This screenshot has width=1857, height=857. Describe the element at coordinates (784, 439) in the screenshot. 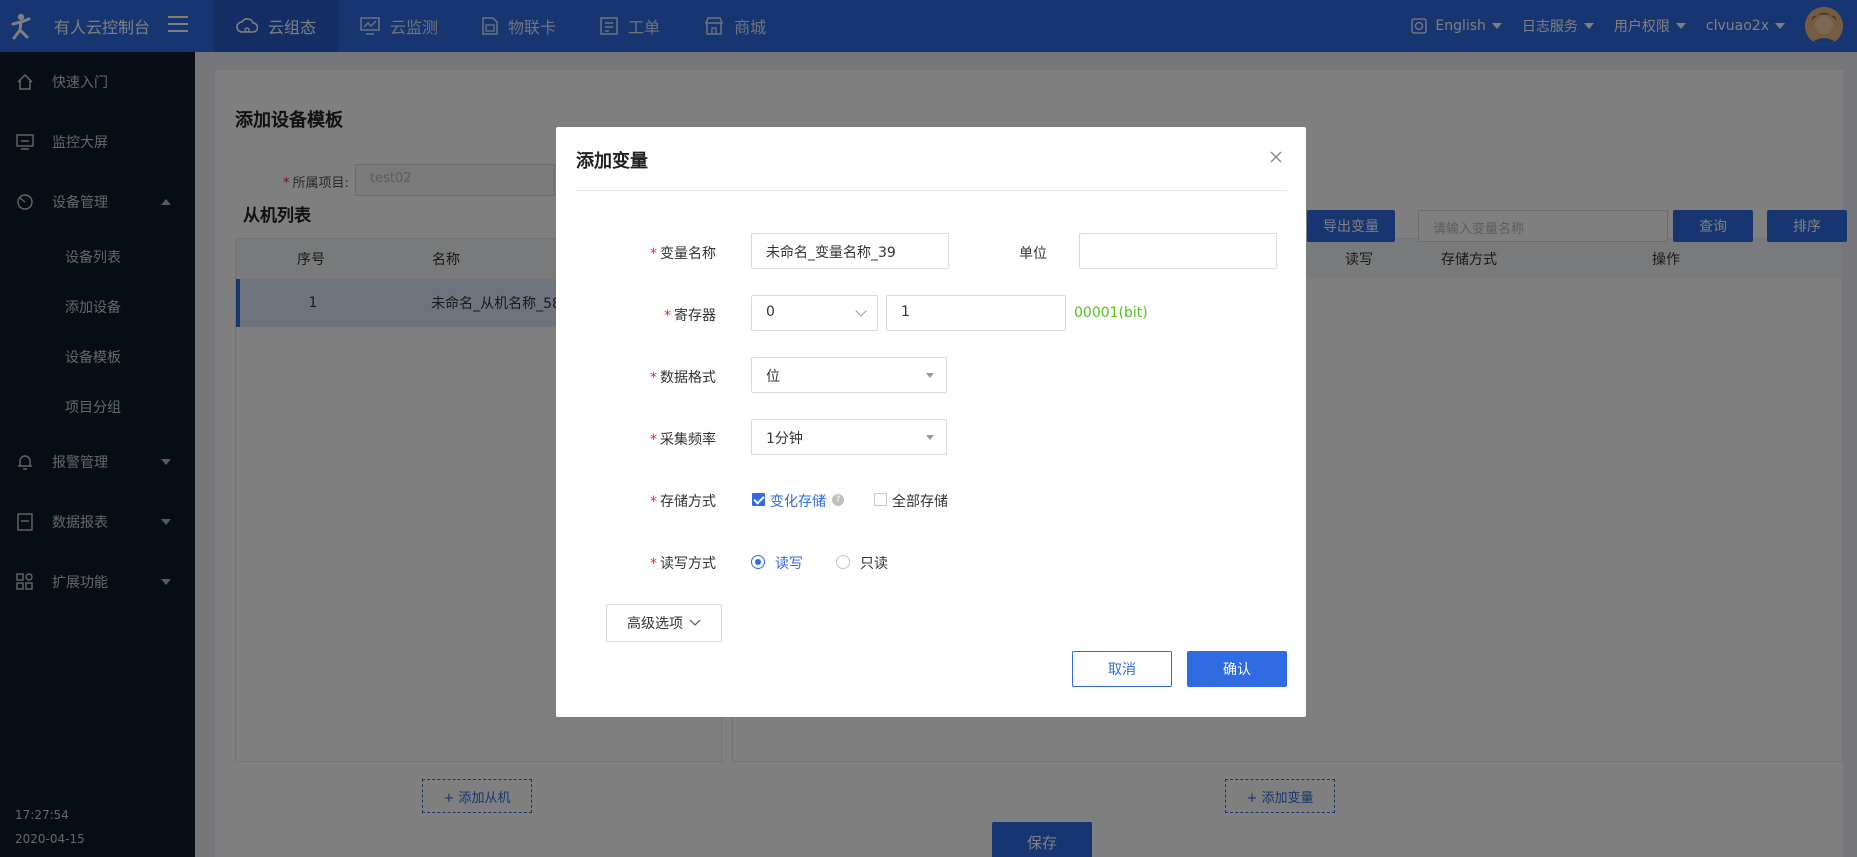

I see `collect-frequency-value: 1分钟` at that location.